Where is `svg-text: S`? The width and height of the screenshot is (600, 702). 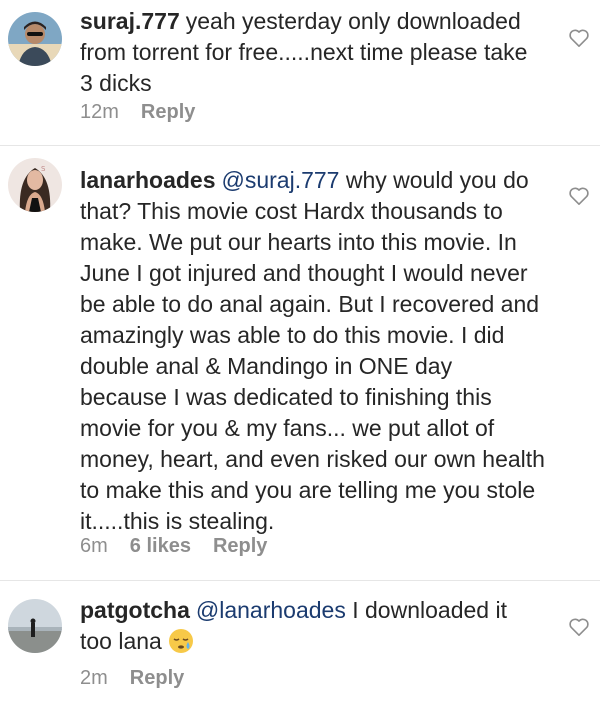
svg-text: S is located at coordinates (43, 169).